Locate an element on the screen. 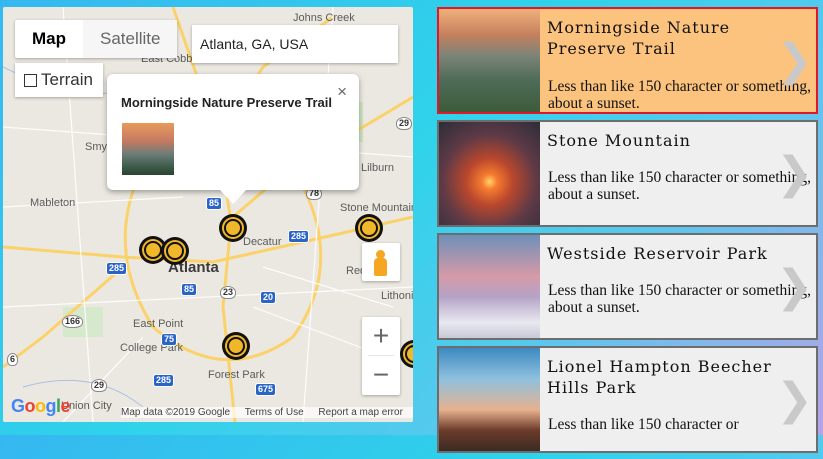 The image size is (823, 459). highway-shield: 675 is located at coordinates (266, 389).